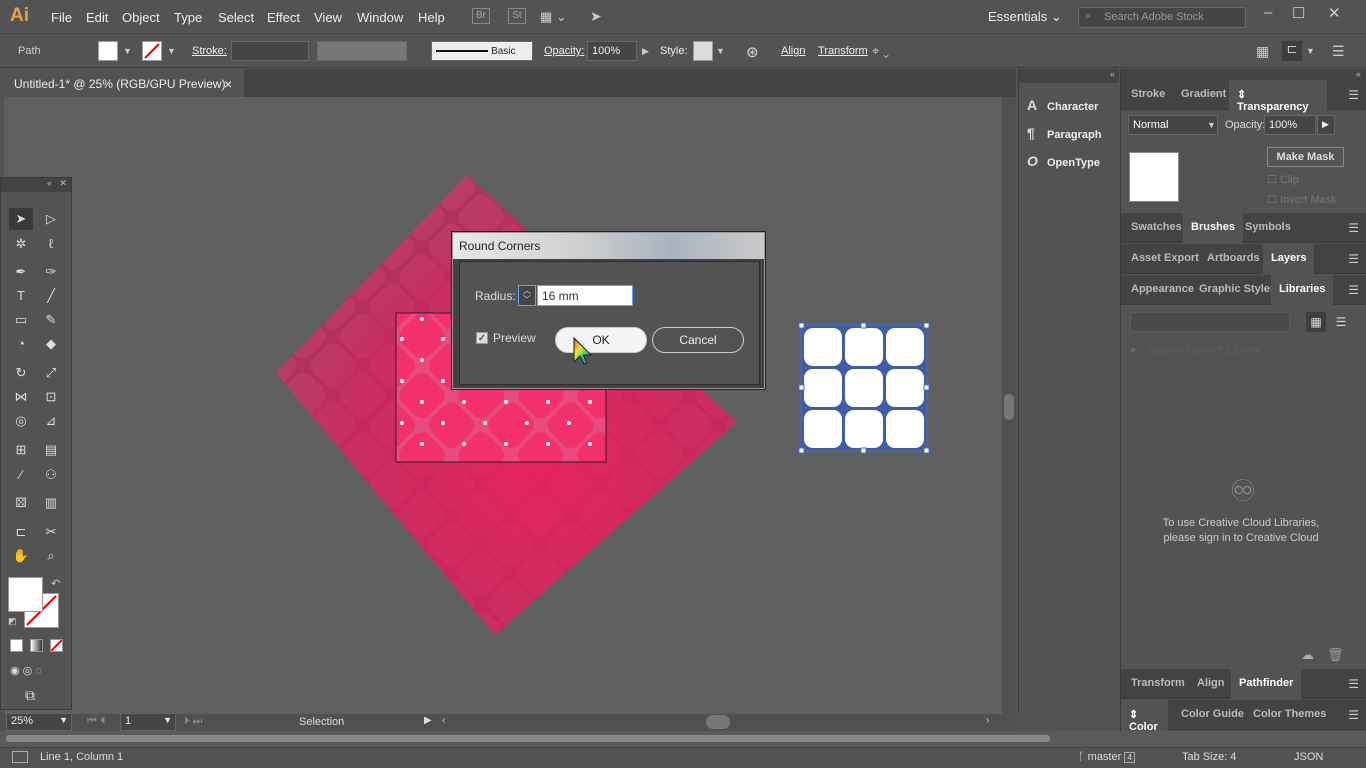 The image size is (1366, 768). What do you see at coordinates (21, 421) in the screenshot?
I see `shape-builder-tool-icon: ◎` at bounding box center [21, 421].